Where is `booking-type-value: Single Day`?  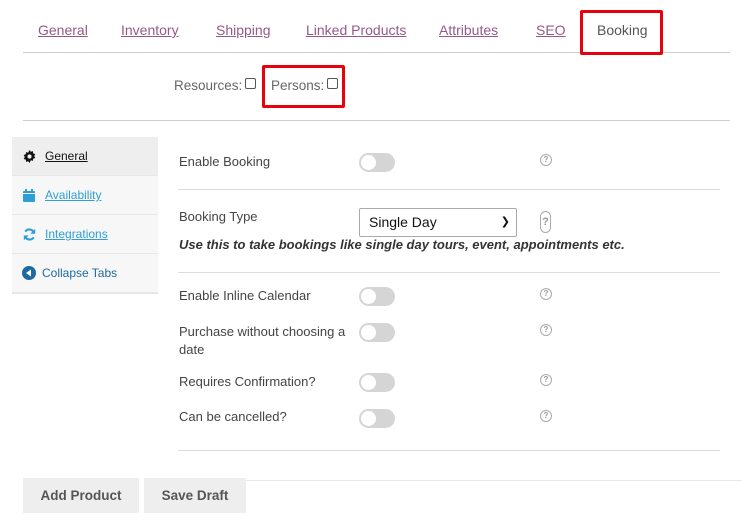
booking-type-value: Single Day is located at coordinates (403, 222).